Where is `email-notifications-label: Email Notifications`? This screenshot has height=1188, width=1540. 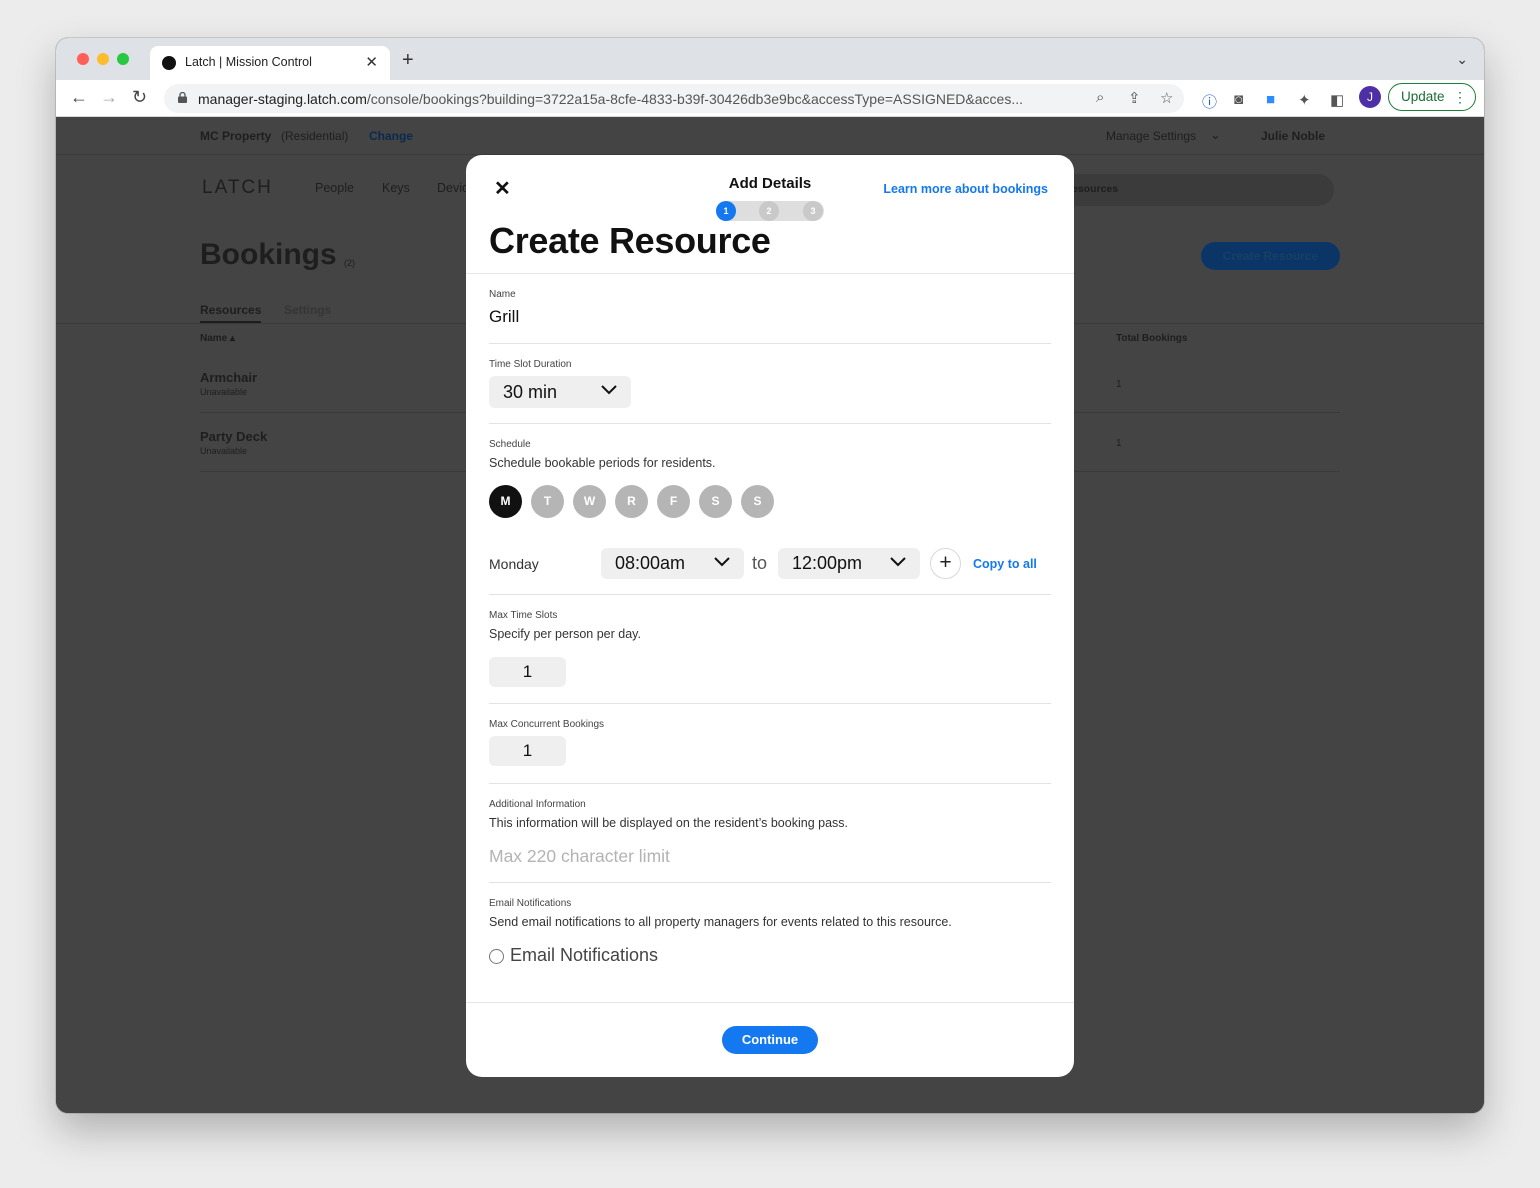
email-notifications-label: Email Notifications is located at coordinates (530, 903).